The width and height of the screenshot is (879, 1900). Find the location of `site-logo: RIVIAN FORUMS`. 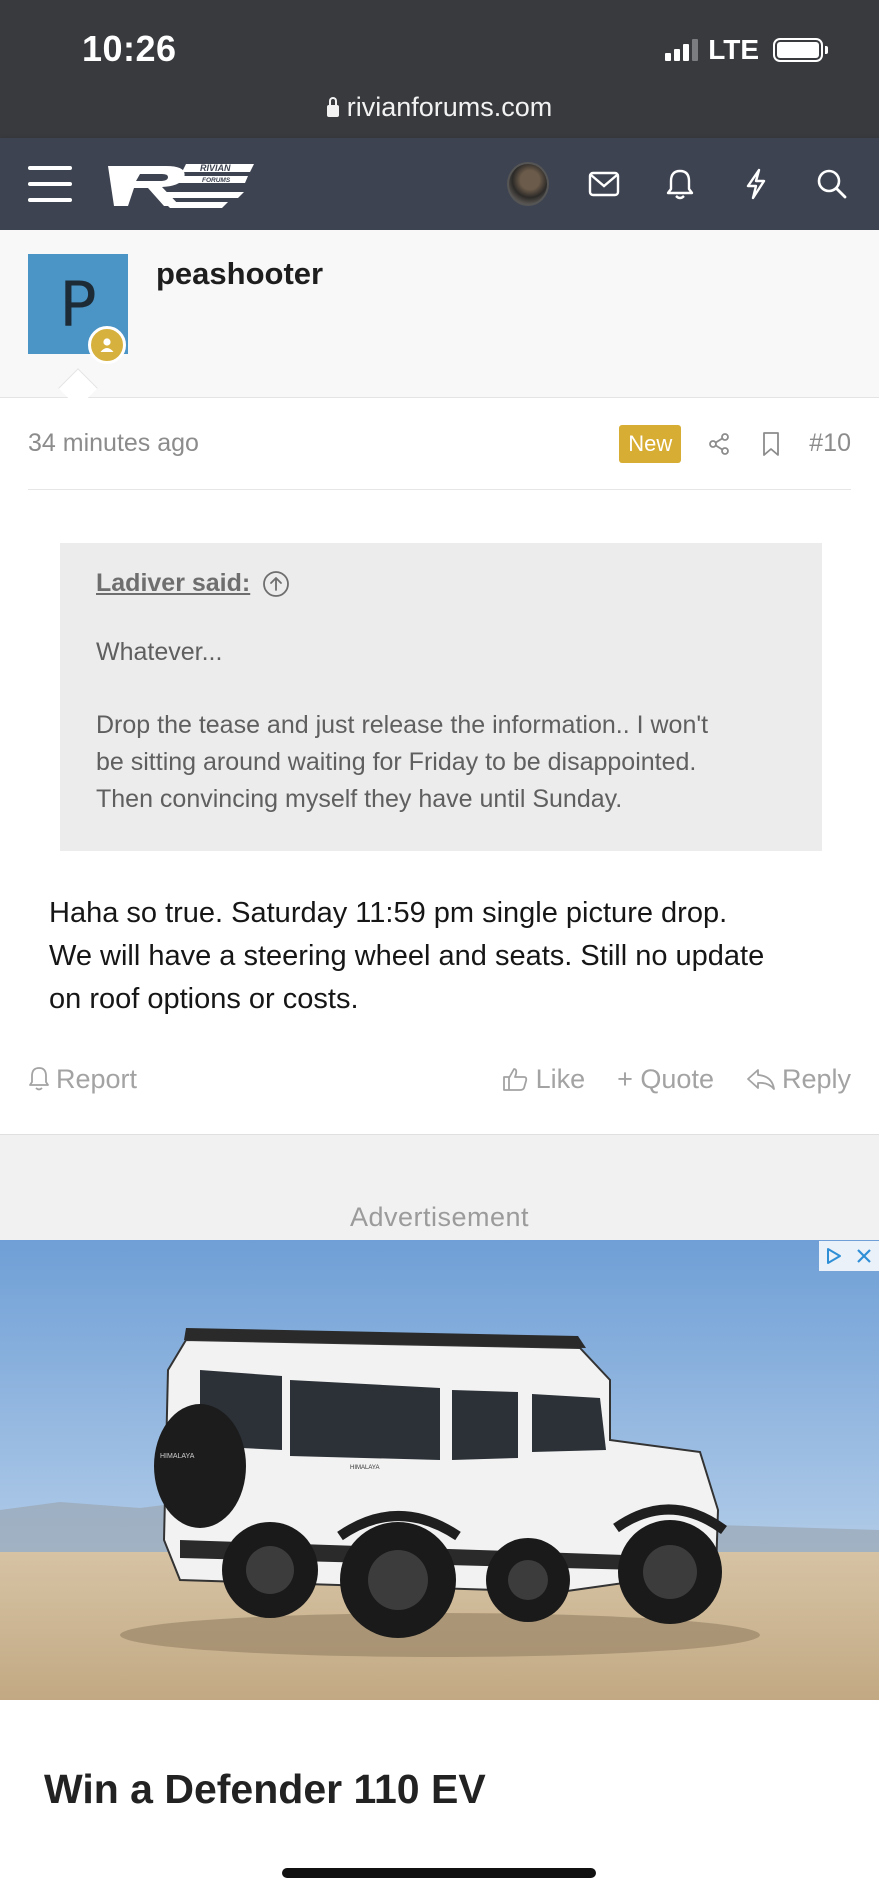

site-logo: RIVIAN FORUMS is located at coordinates (182, 184).